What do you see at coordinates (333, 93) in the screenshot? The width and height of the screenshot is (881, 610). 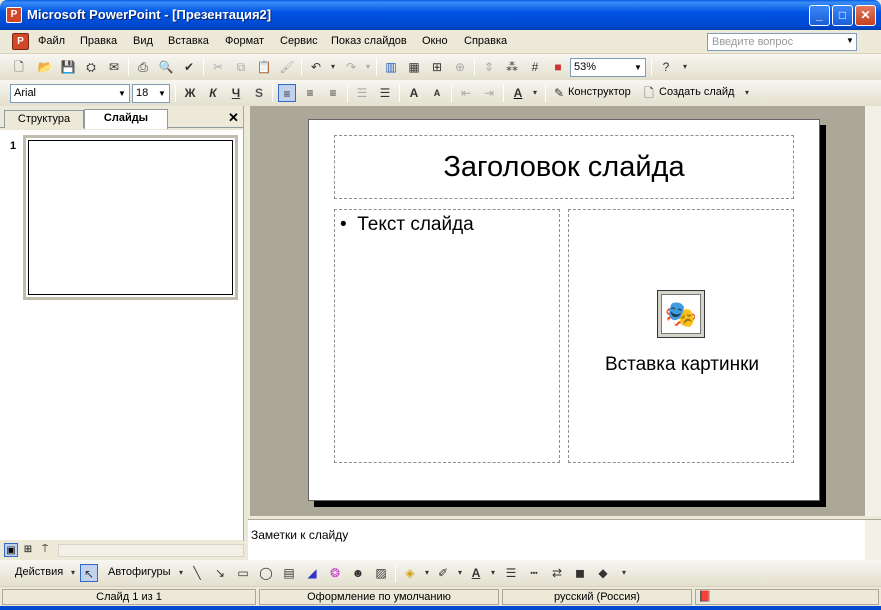 I see `align-right-icon: ≡` at bounding box center [333, 93].